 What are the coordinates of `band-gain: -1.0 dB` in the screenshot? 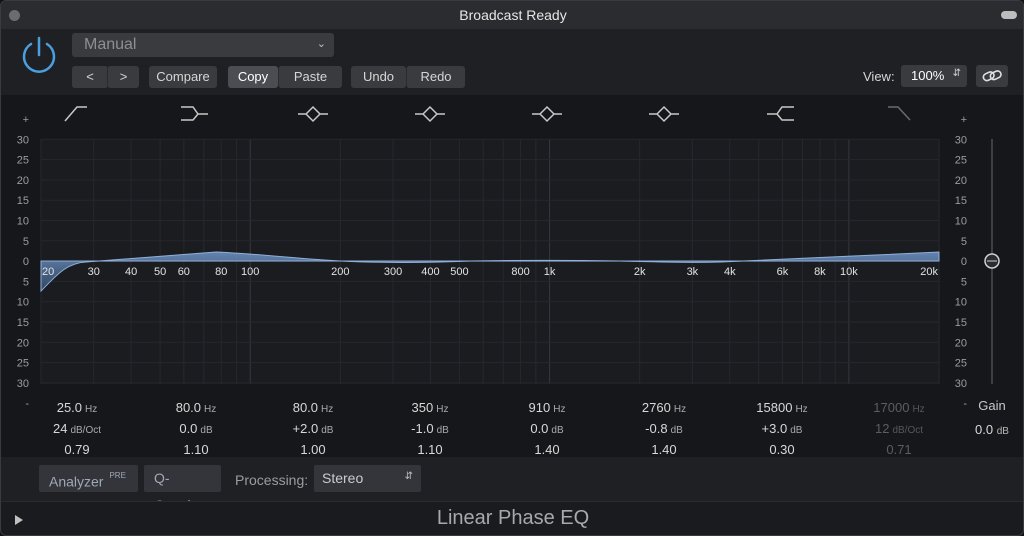 It's located at (430, 428).